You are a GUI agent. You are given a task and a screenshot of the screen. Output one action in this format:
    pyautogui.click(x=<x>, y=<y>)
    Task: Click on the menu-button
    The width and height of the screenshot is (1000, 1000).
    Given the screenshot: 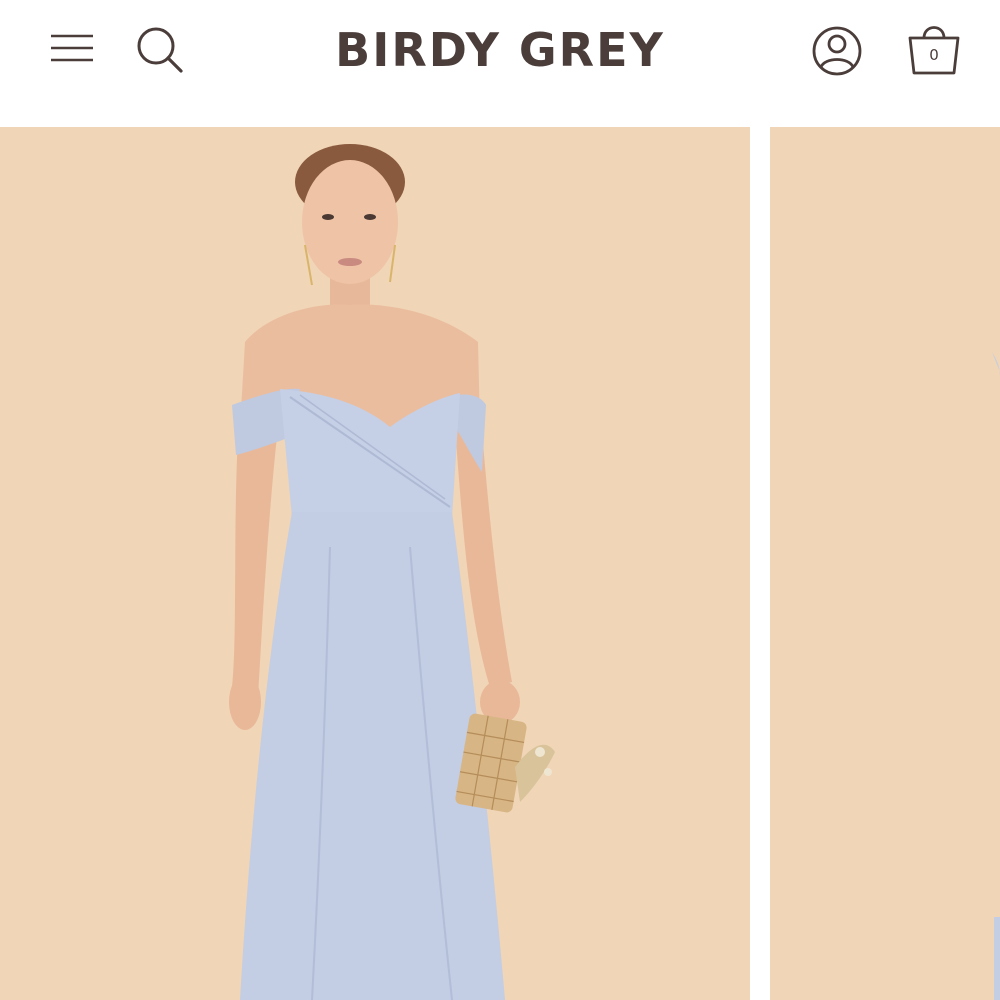 What is the action you would take?
    pyautogui.click(x=72, y=48)
    